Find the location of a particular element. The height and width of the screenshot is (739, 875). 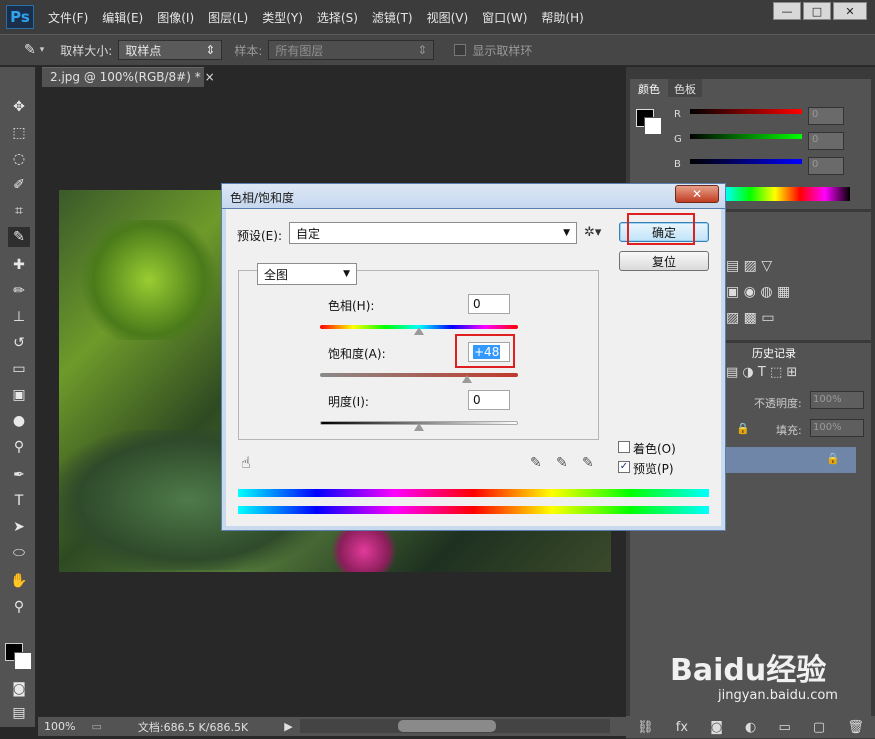

close-tab-icon: × is located at coordinates (210, 77).